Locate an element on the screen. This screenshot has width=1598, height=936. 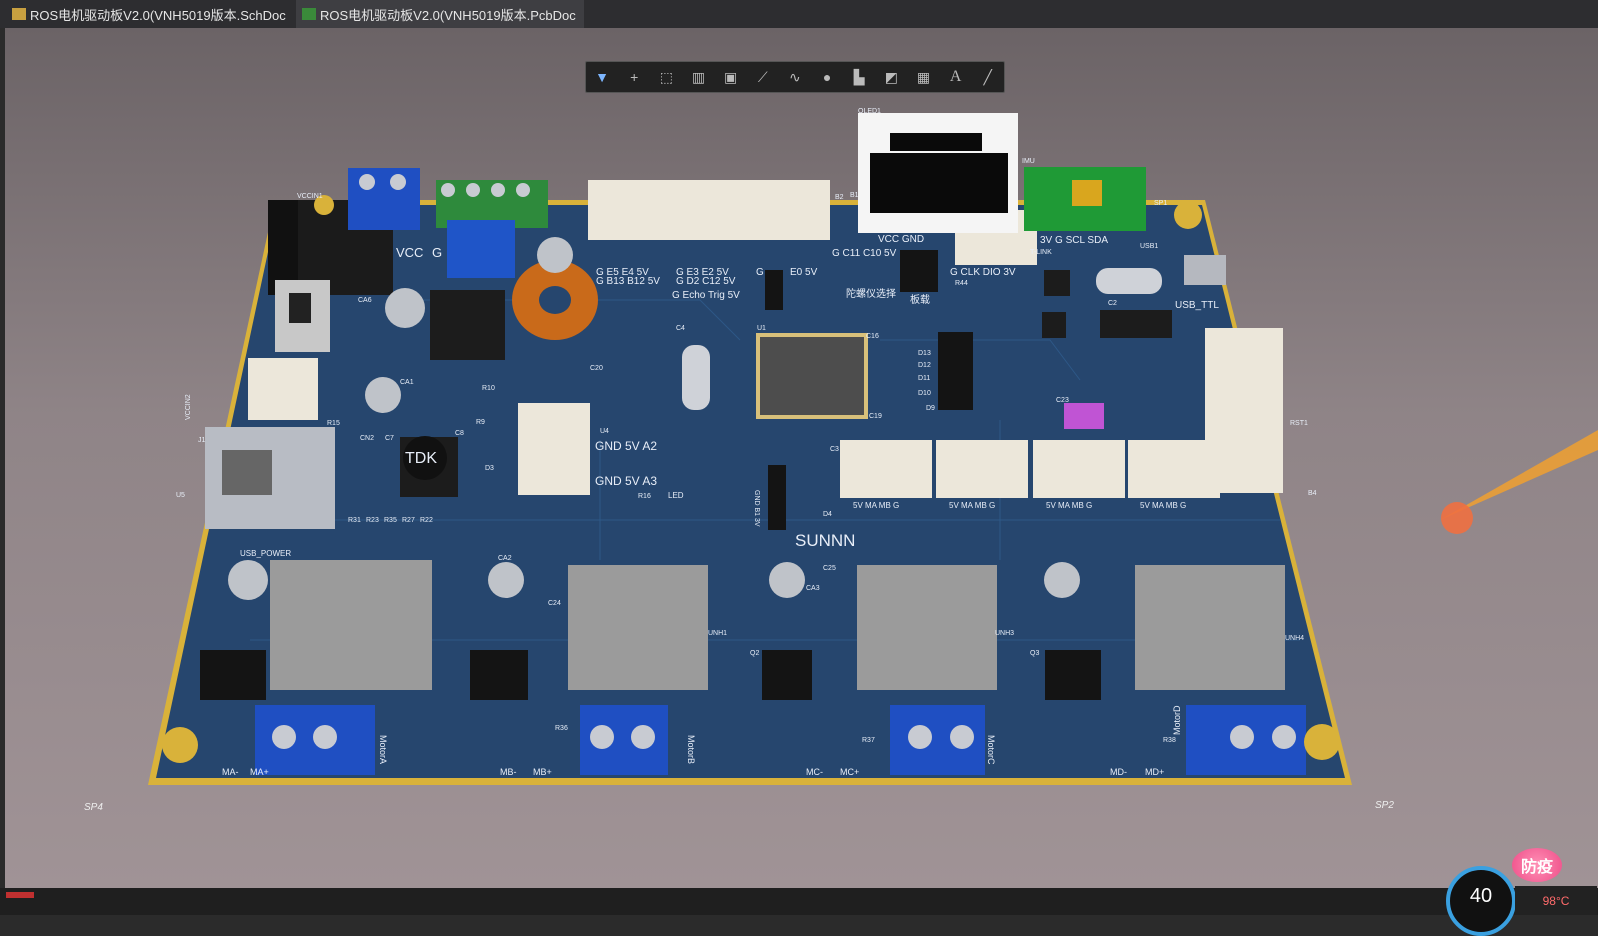
line-icon: ╱ is located at coordinates (988, 77).